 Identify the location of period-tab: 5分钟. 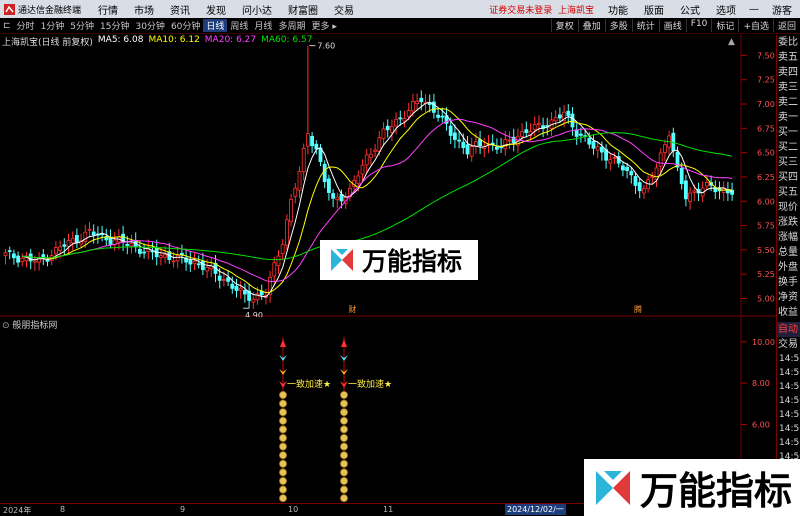
(82, 25).